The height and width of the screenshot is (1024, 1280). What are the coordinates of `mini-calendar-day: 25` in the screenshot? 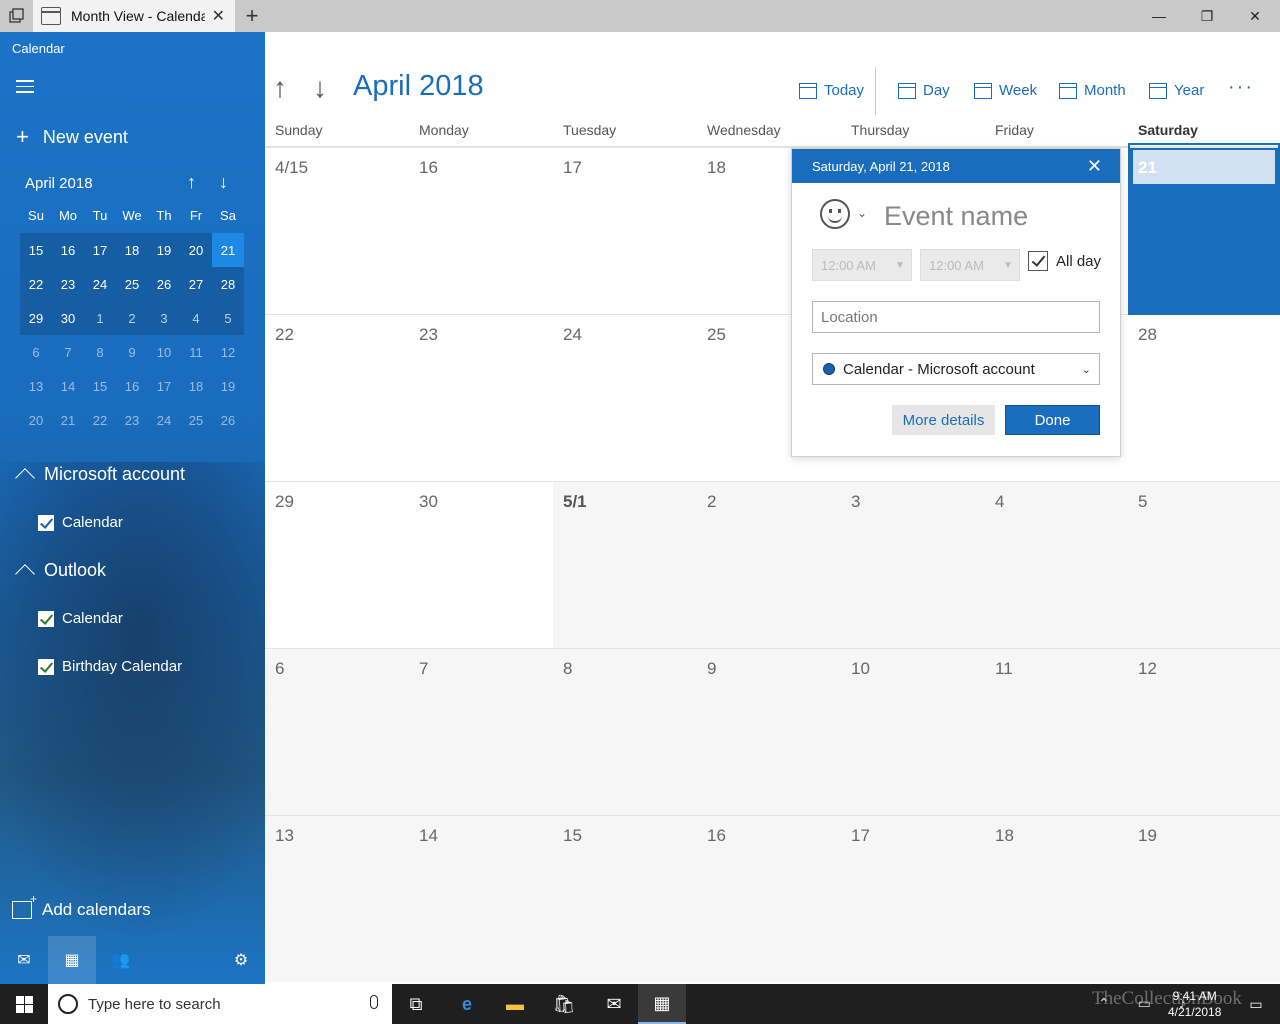 It's located at (132, 284).